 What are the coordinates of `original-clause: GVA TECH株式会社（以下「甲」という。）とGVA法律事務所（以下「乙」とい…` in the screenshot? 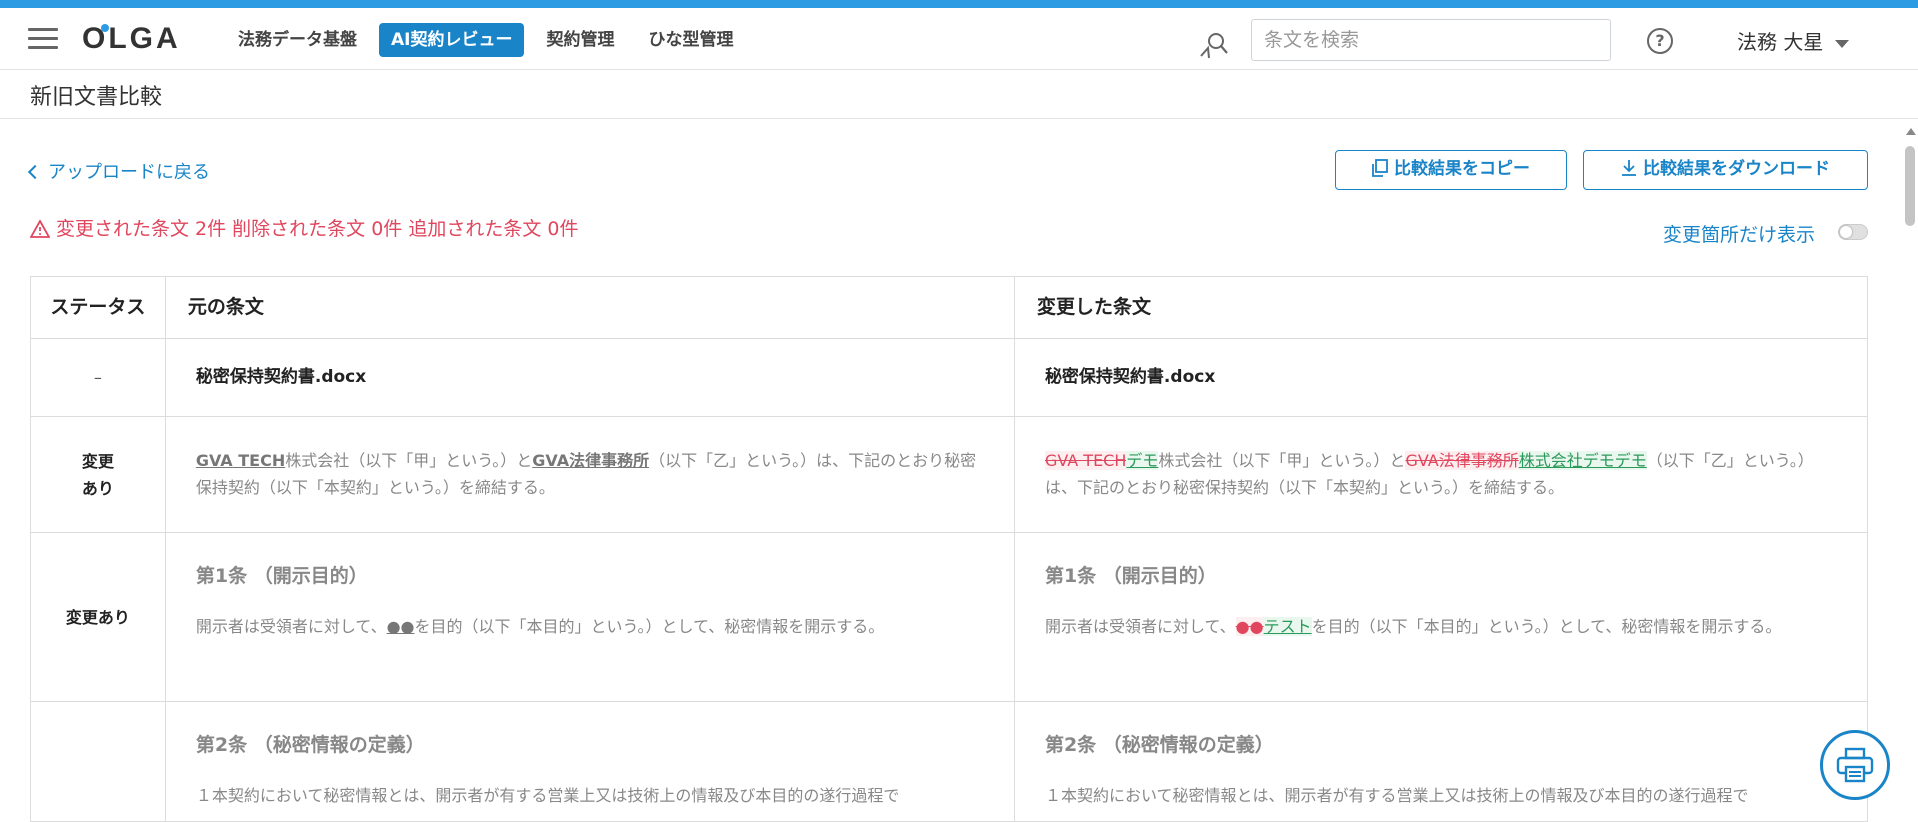 It's located at (590, 474).